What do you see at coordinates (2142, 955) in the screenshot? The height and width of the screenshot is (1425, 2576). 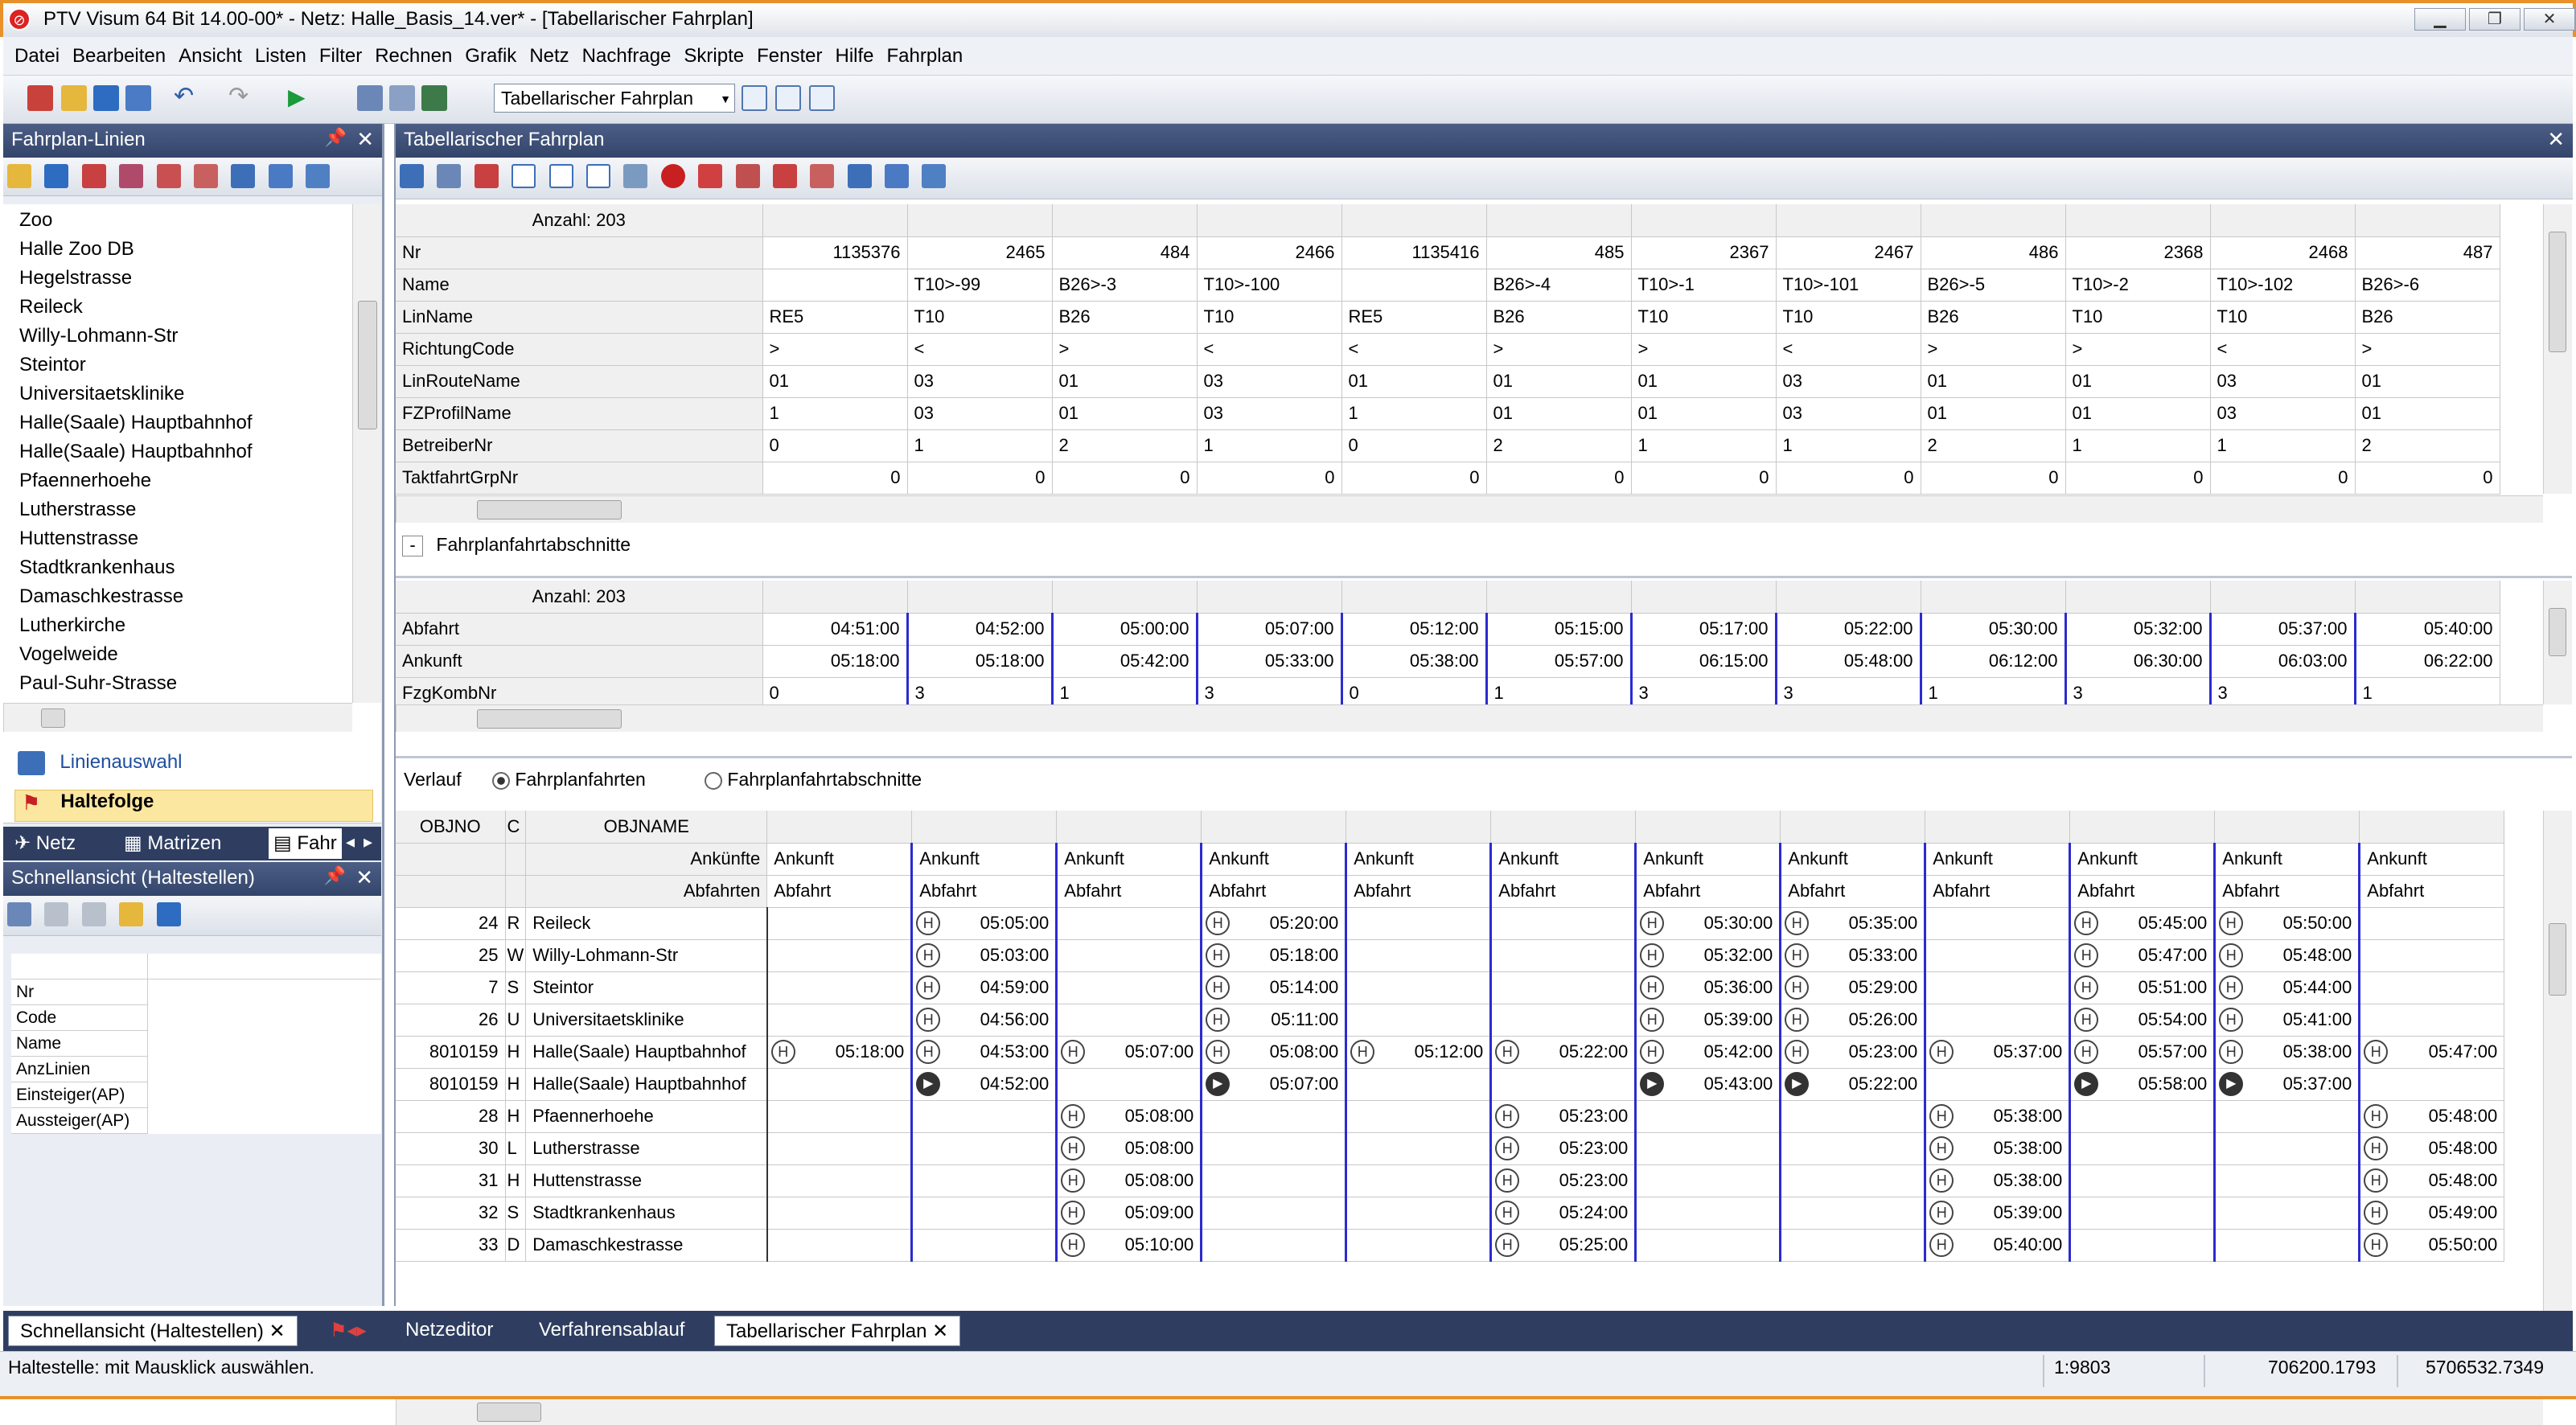 I see `time-cell: H 05:47:00` at bounding box center [2142, 955].